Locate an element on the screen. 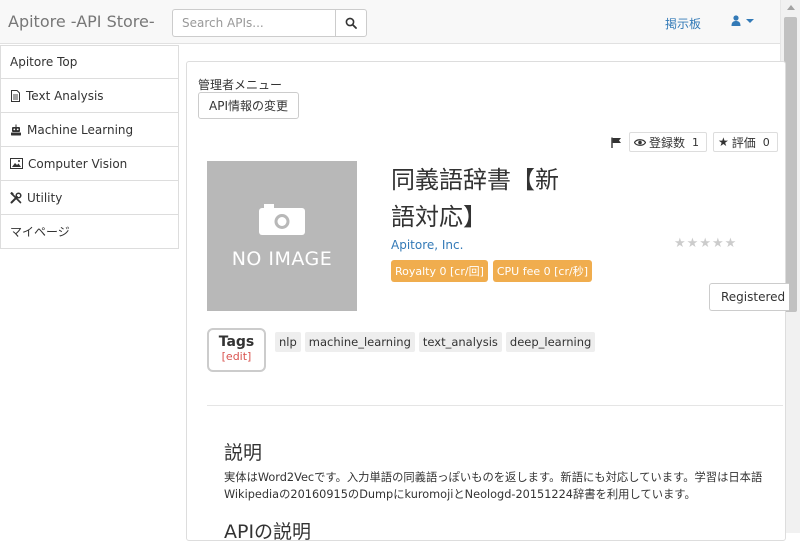 The width and height of the screenshot is (800, 544). tools-icon is located at coordinates (16, 197).